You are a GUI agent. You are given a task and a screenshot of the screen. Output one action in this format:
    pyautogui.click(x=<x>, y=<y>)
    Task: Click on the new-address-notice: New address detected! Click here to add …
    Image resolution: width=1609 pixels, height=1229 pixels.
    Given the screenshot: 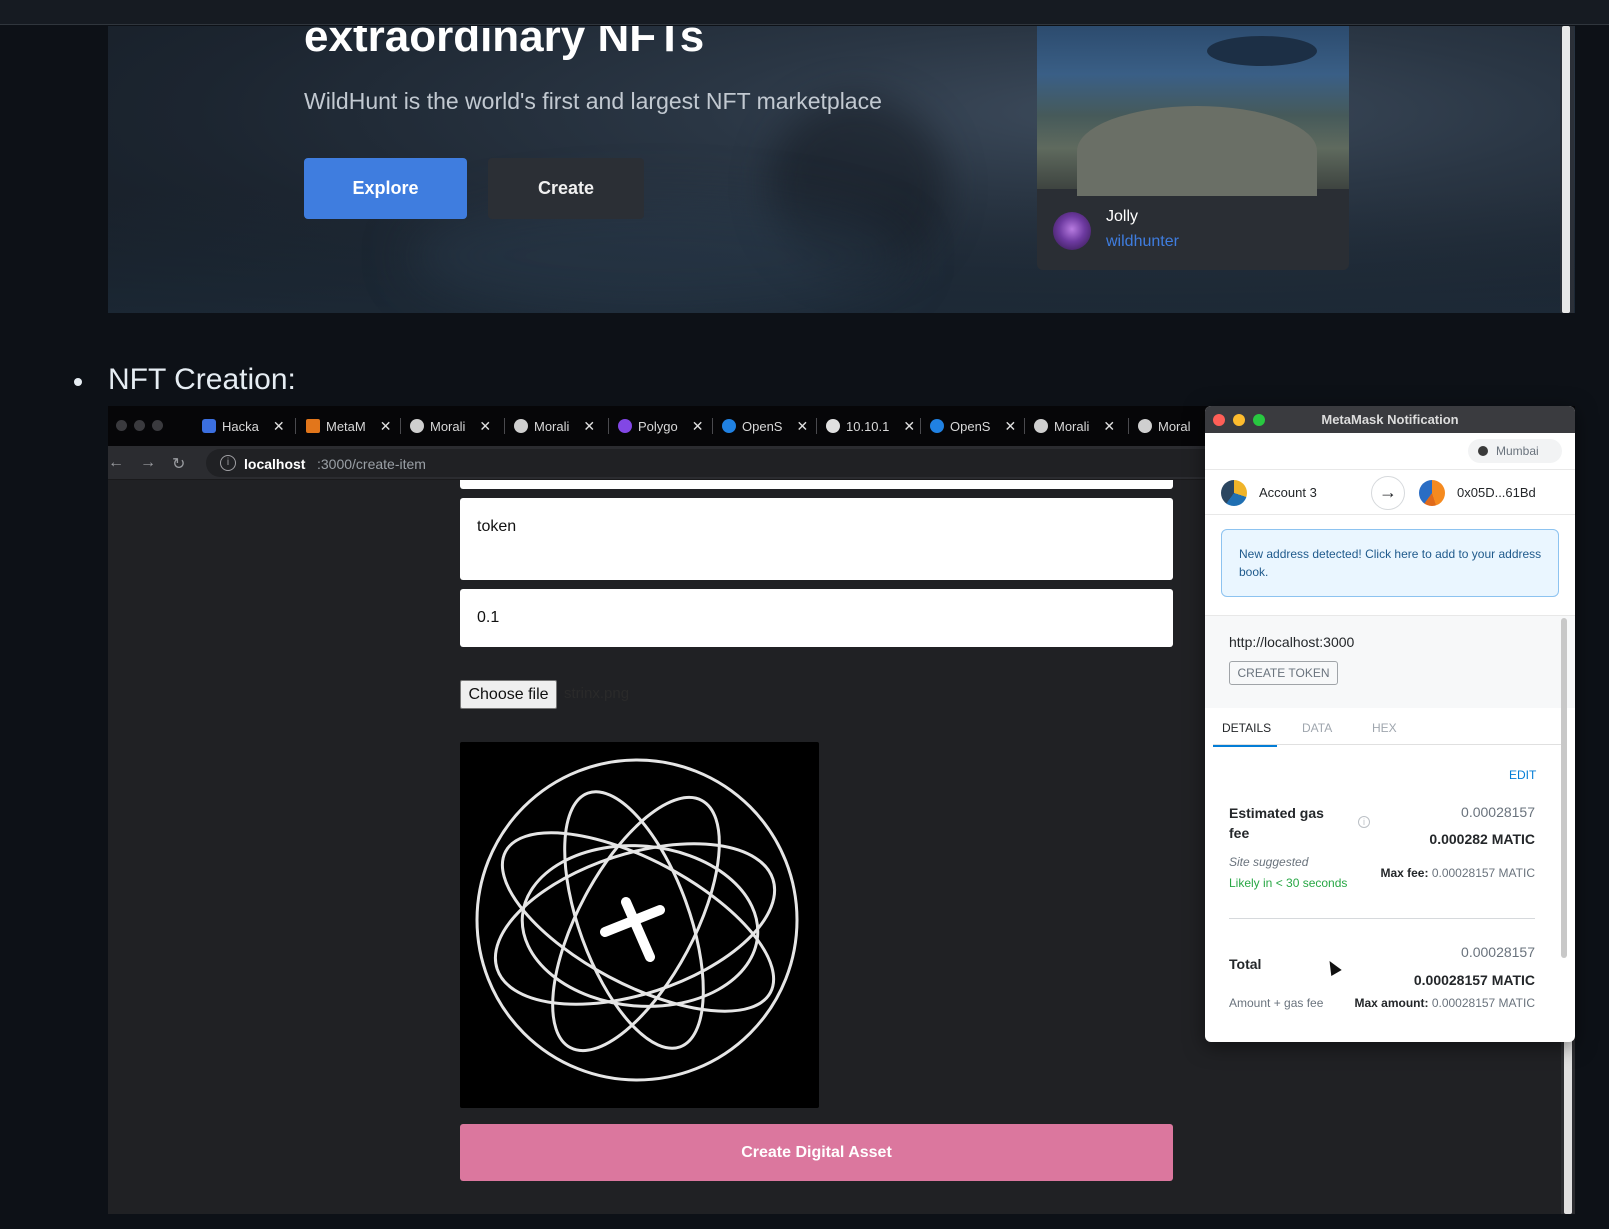 What is the action you would take?
    pyautogui.click(x=1390, y=563)
    